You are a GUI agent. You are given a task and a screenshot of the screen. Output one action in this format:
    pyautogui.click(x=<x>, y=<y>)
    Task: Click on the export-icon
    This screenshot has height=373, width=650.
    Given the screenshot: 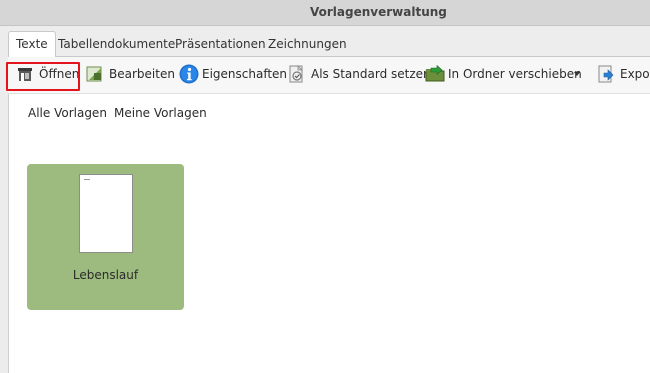 What is the action you would take?
    pyautogui.click(x=606, y=74)
    